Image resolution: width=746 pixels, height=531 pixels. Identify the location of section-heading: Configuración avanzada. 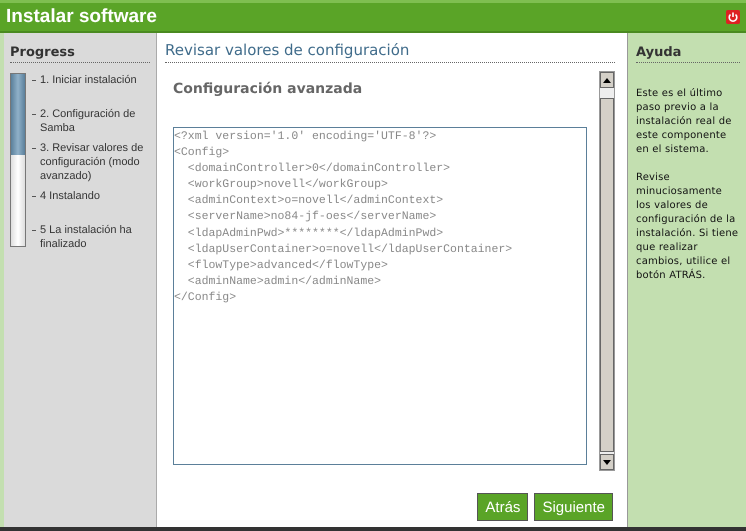
(268, 89).